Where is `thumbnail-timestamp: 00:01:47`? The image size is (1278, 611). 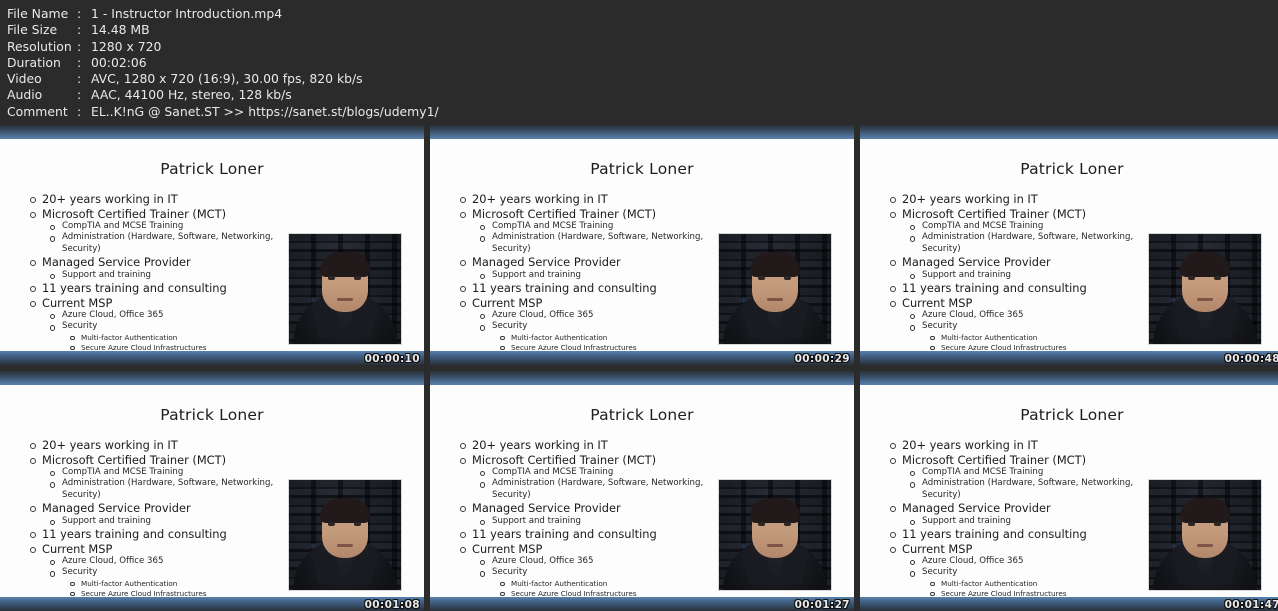 thumbnail-timestamp: 00:01:47 is located at coordinates (1251, 605).